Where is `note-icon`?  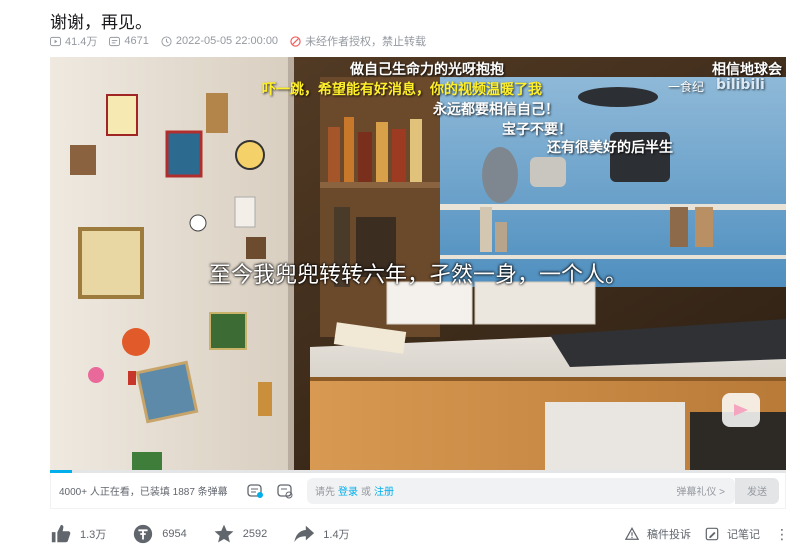 note-icon is located at coordinates (712, 534).